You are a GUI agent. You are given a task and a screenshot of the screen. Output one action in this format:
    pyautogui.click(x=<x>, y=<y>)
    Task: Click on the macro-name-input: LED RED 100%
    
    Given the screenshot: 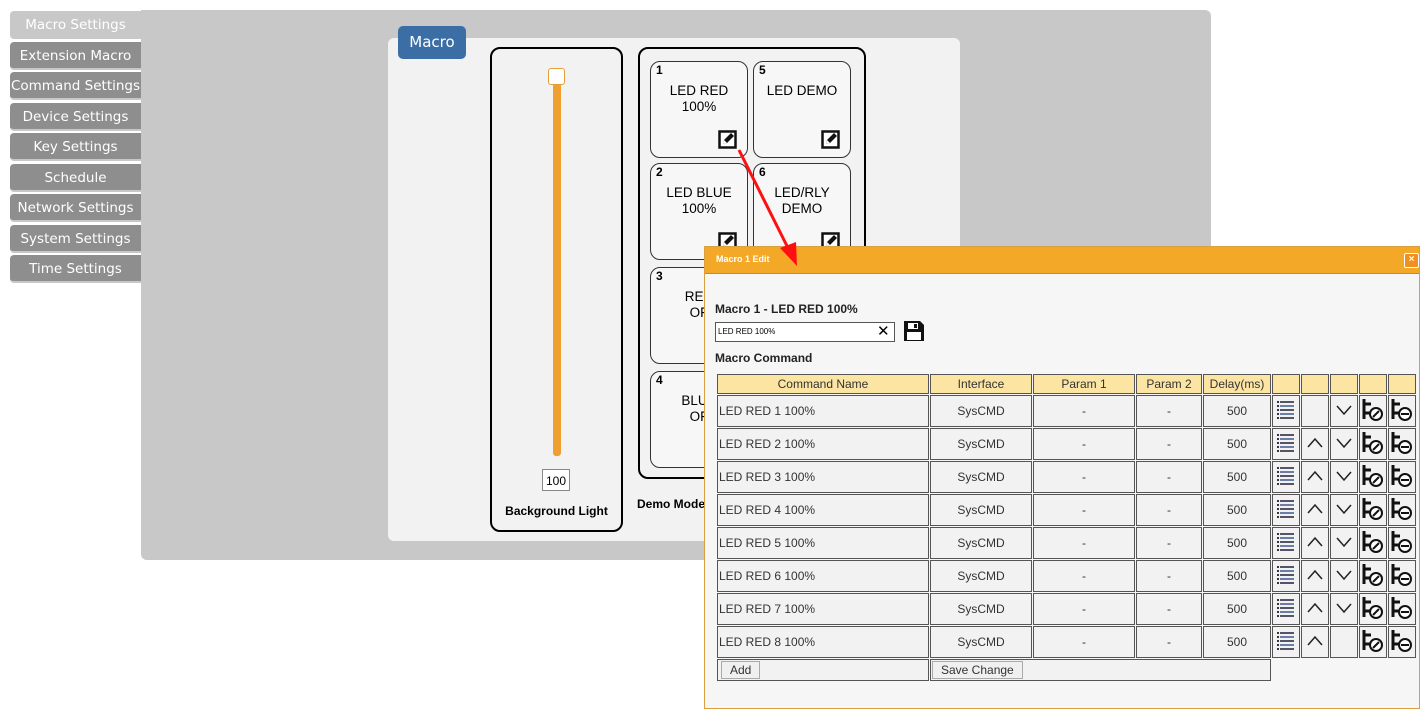 What is the action you would take?
    pyautogui.click(x=805, y=332)
    